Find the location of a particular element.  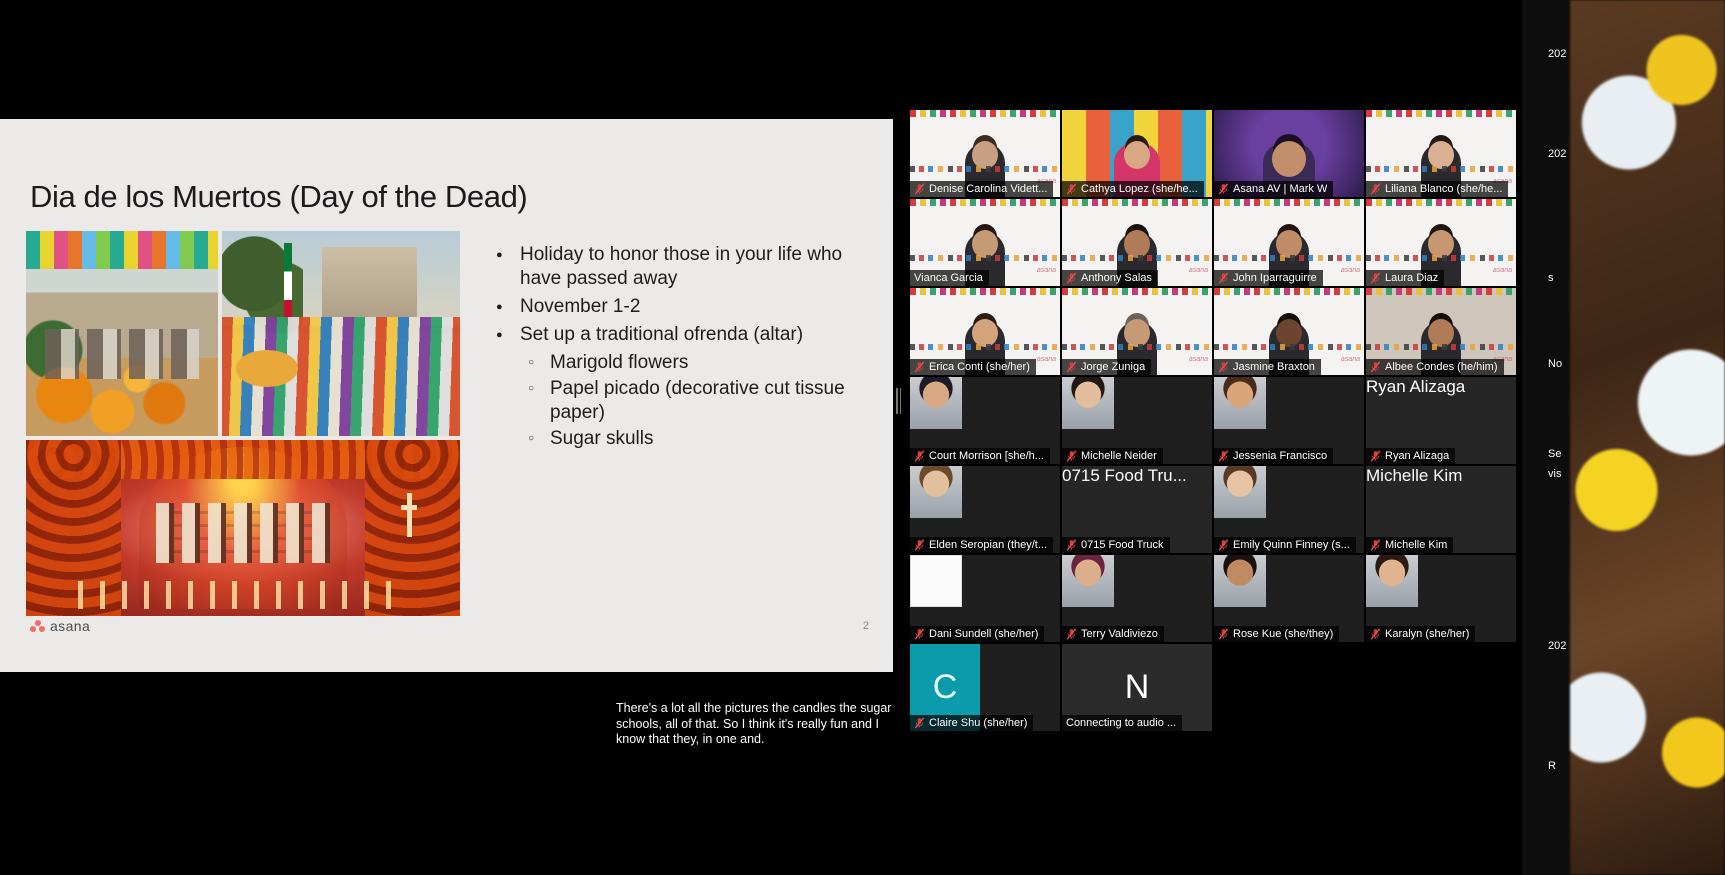

participant-tile: asana Vianca Garcia is located at coordinates (985, 242).